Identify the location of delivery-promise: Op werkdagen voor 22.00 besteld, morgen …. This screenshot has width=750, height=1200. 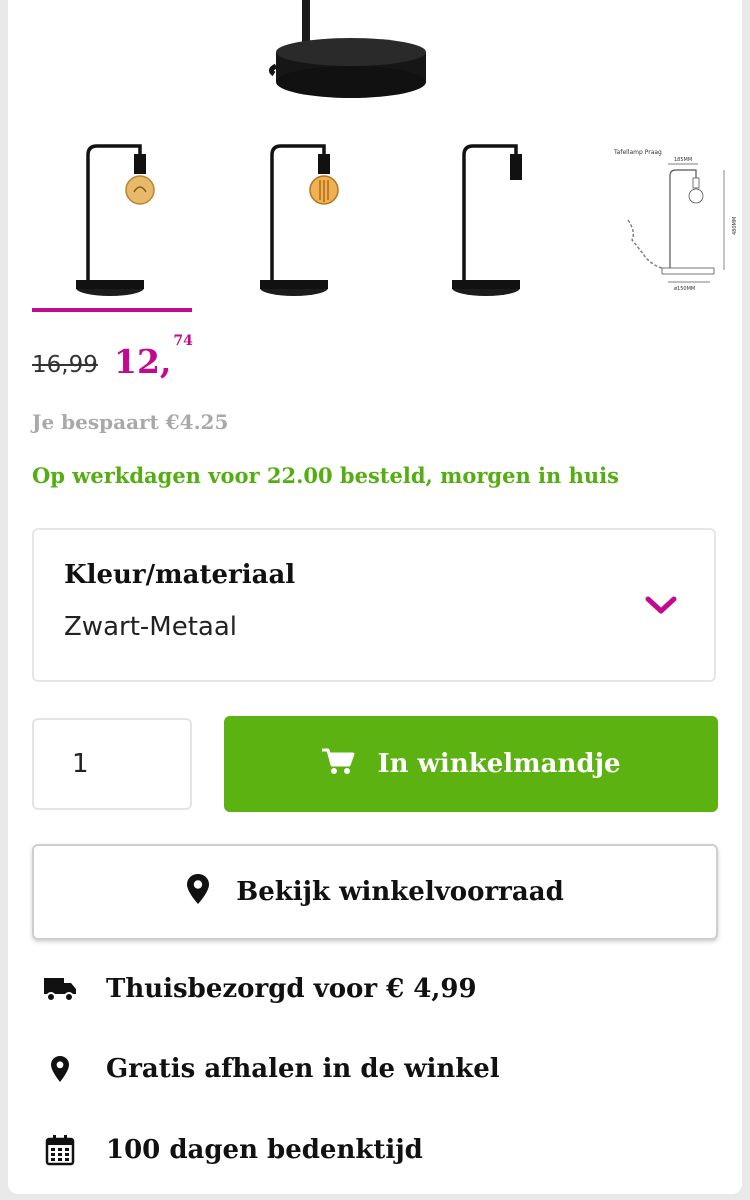
(325, 475).